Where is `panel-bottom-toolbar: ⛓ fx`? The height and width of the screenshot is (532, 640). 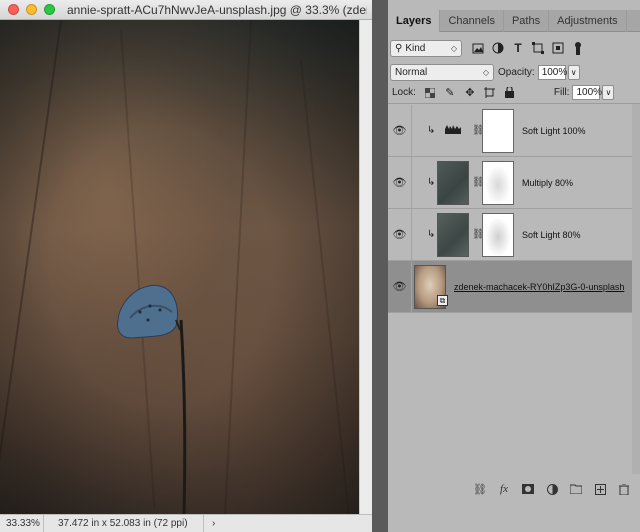 panel-bottom-toolbar: ⛓ fx is located at coordinates (514, 489).